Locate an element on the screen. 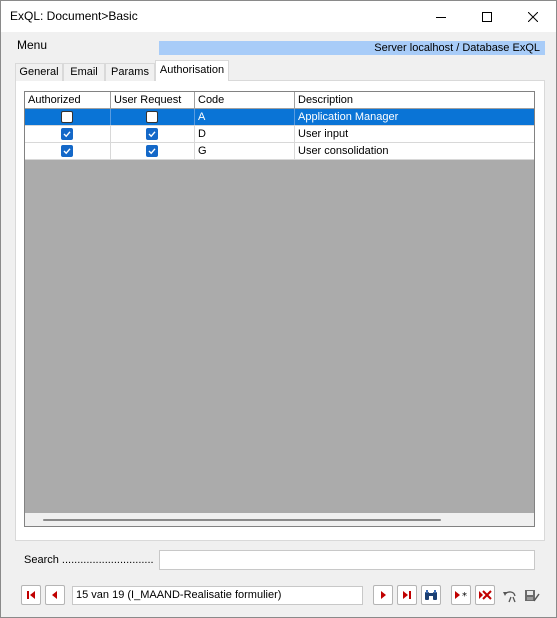  prev-record-button is located at coordinates (55, 595).